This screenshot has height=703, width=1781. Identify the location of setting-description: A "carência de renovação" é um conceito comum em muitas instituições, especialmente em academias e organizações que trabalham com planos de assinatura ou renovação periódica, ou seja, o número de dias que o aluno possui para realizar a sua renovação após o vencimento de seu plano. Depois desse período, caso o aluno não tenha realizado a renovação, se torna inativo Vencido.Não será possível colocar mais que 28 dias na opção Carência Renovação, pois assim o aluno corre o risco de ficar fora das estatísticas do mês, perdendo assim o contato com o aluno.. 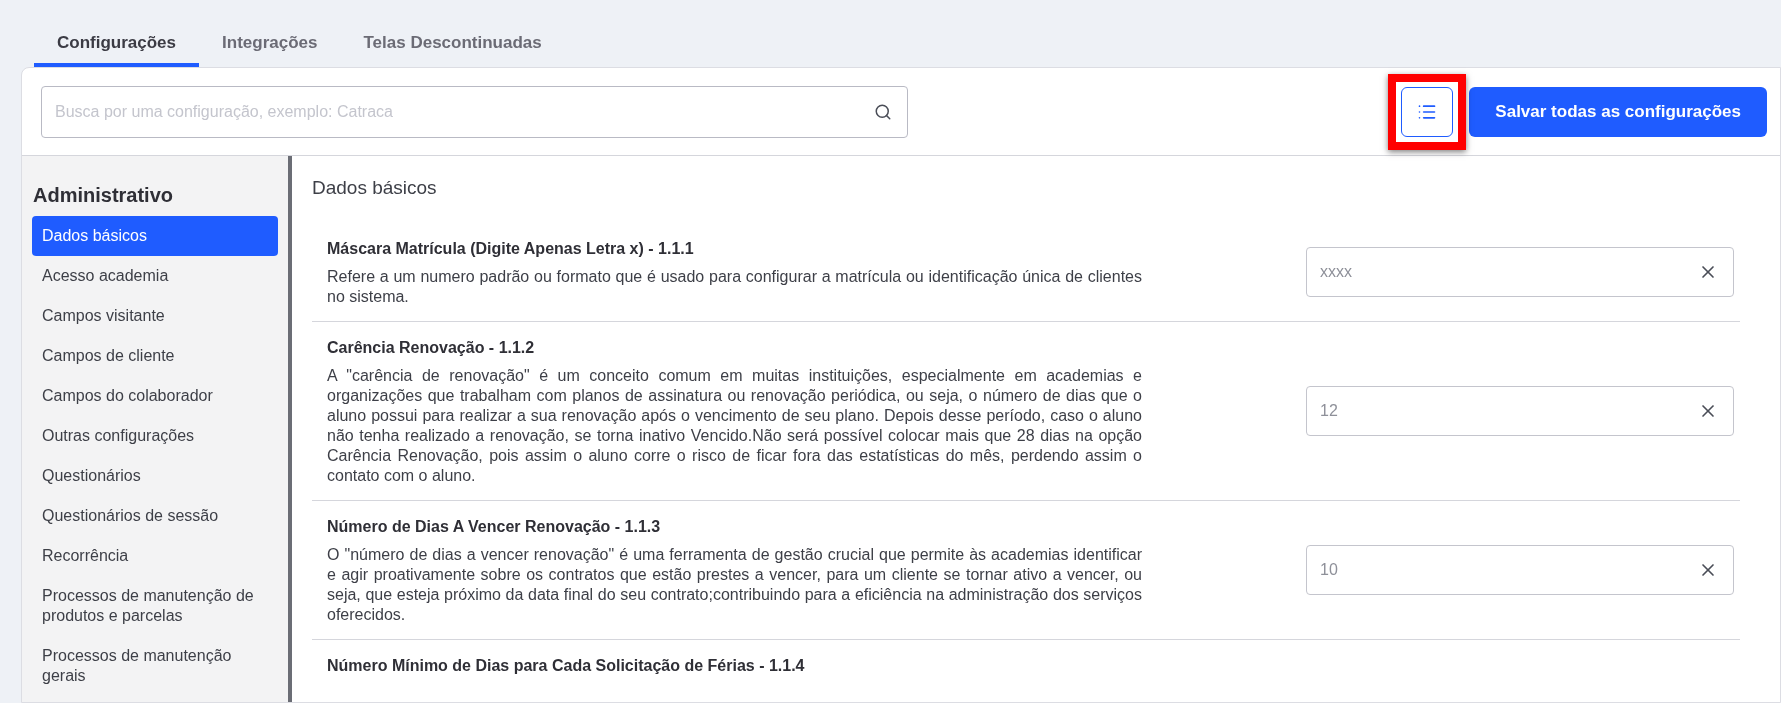
(734, 425).